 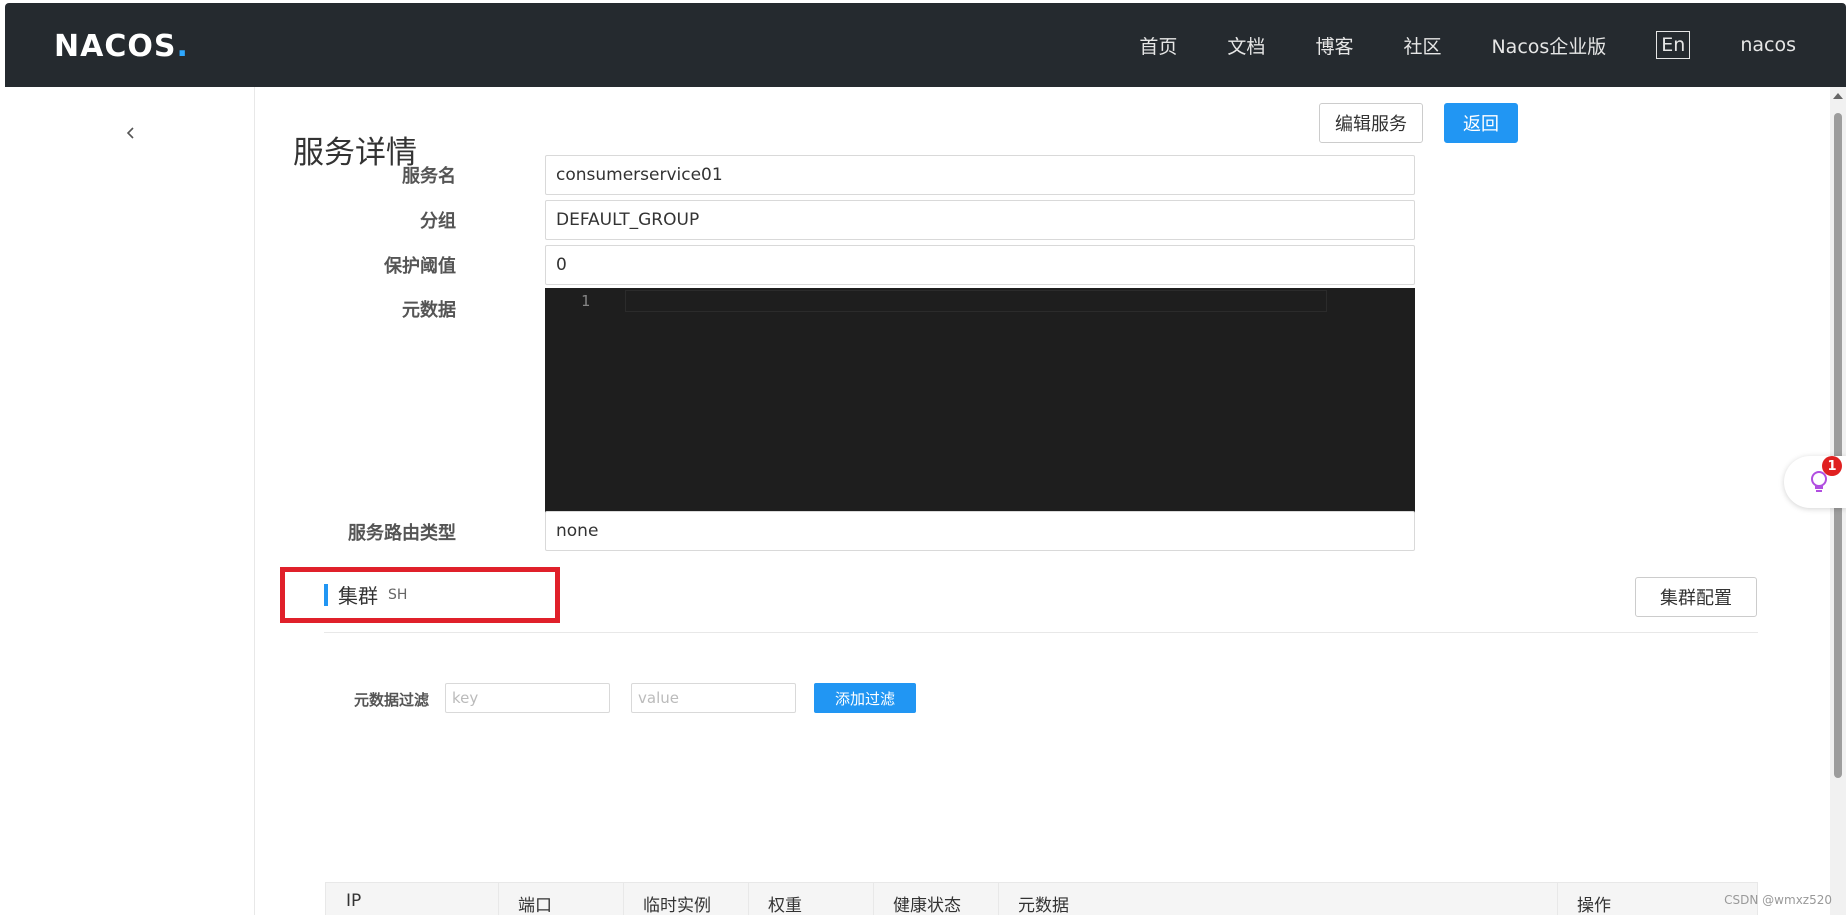 What do you see at coordinates (1768, 45) in the screenshot?
I see `user-menu: nacos` at bounding box center [1768, 45].